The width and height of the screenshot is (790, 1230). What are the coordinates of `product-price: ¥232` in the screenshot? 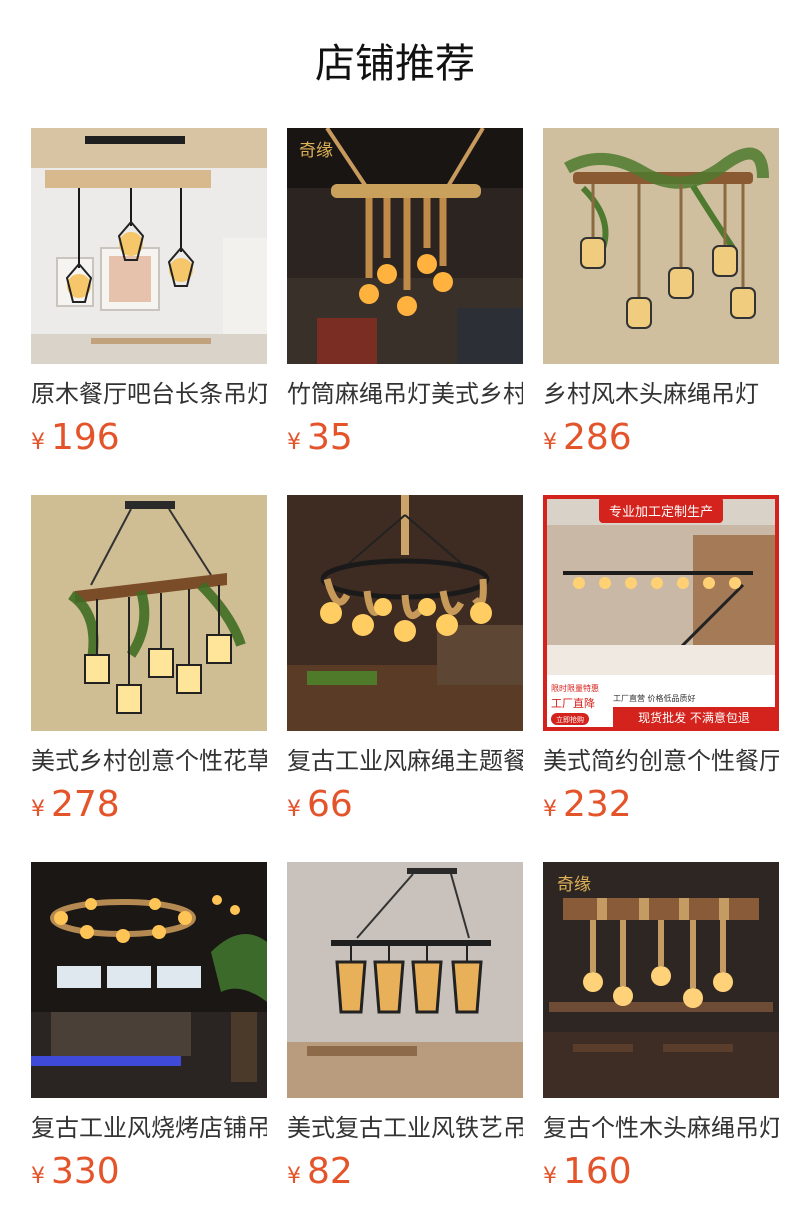 It's located at (661, 808).